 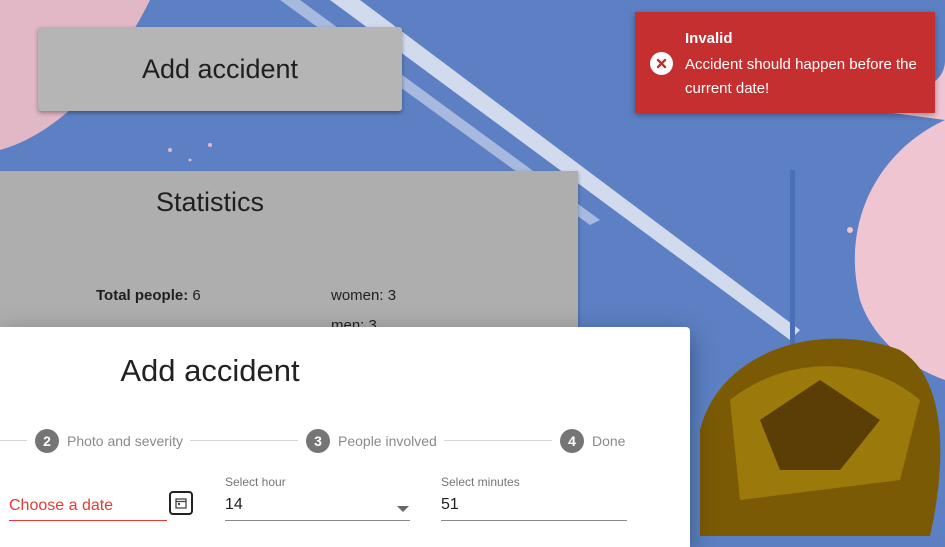 I want to click on hour-select-value: 14, so click(x=234, y=505).